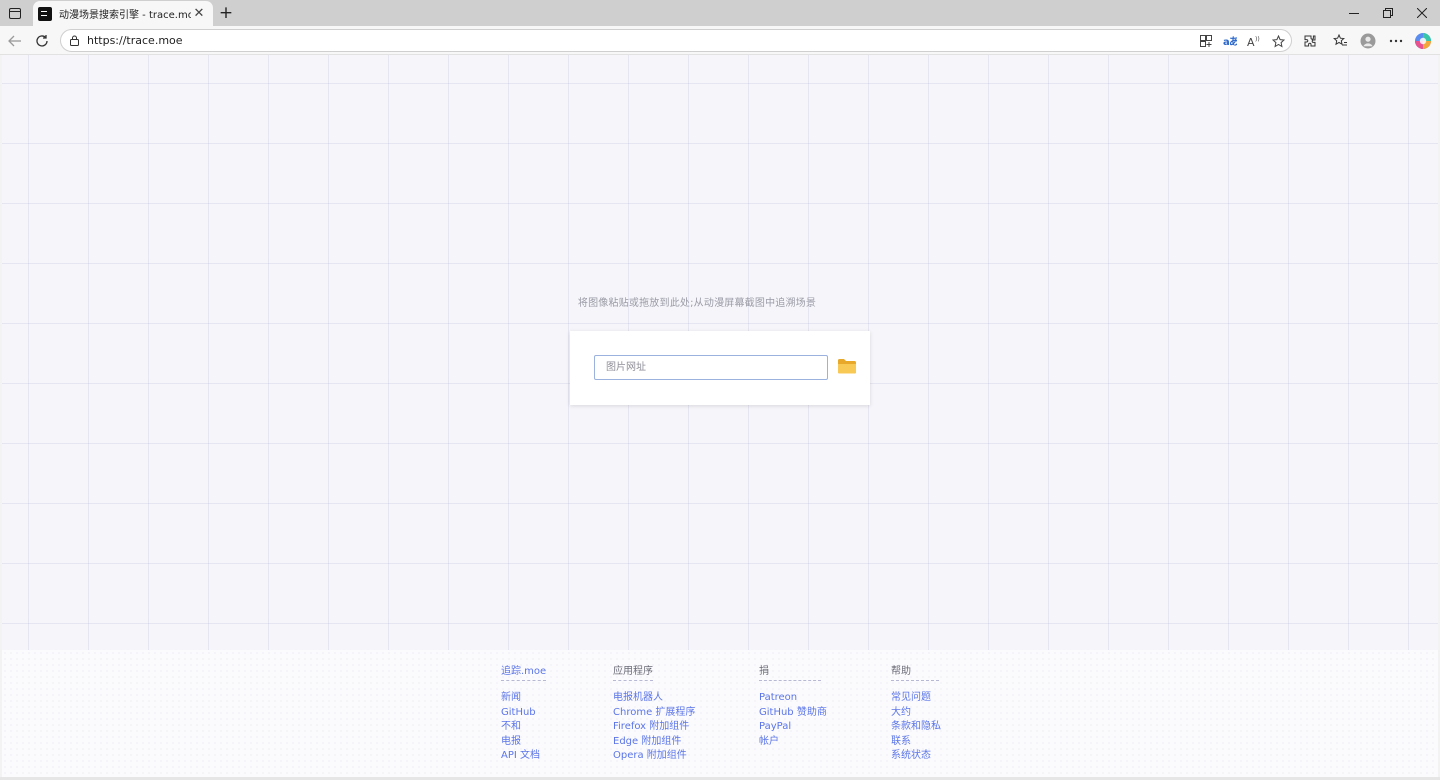 This screenshot has width=1440, height=780. Describe the element at coordinates (1233, 41) in the screenshot. I see `svg-text: あ` at that location.